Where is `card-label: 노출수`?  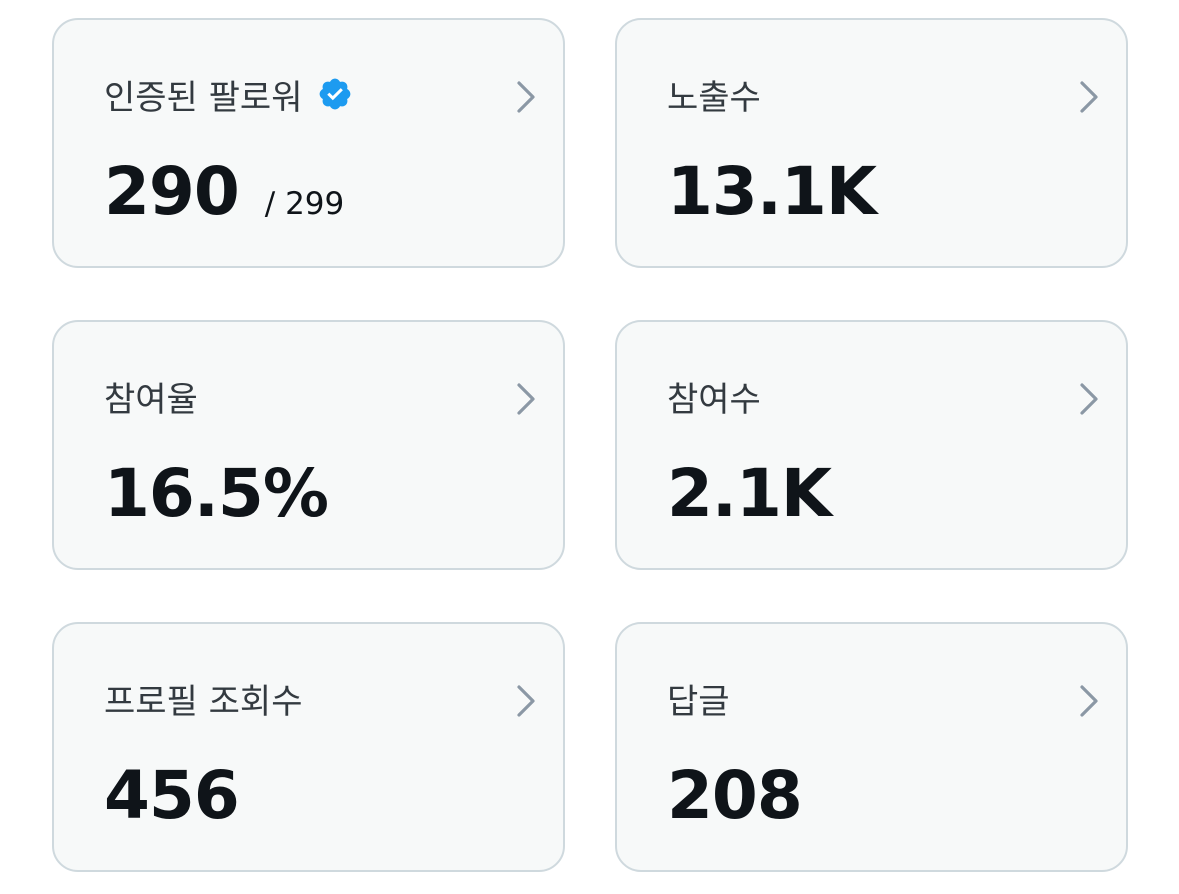 card-label: 노출수 is located at coordinates (714, 97).